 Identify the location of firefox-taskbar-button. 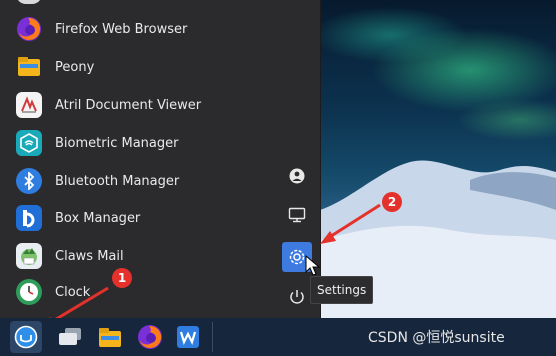
(150, 337).